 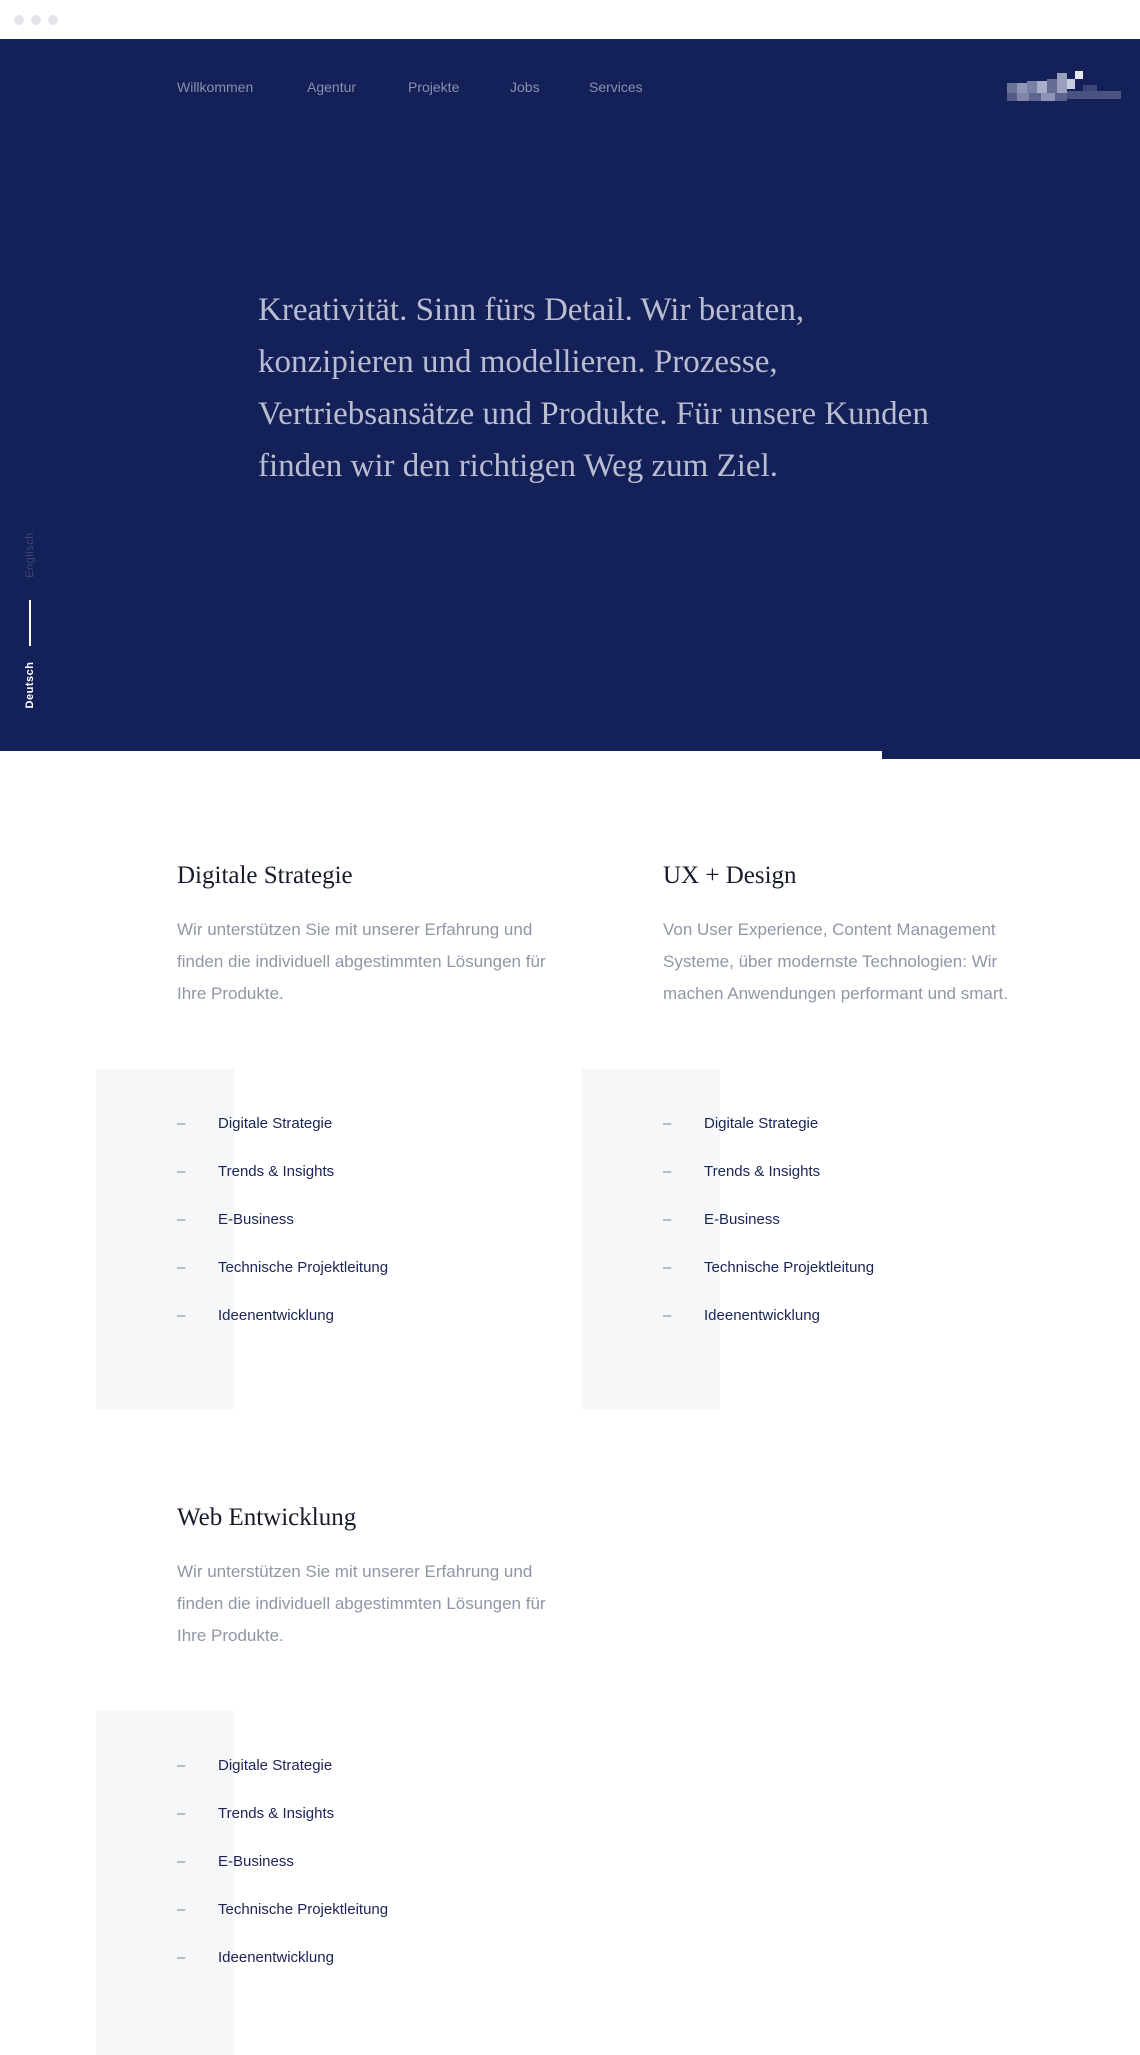 What do you see at coordinates (30, 623) in the screenshot?
I see `language-indicator-line` at bounding box center [30, 623].